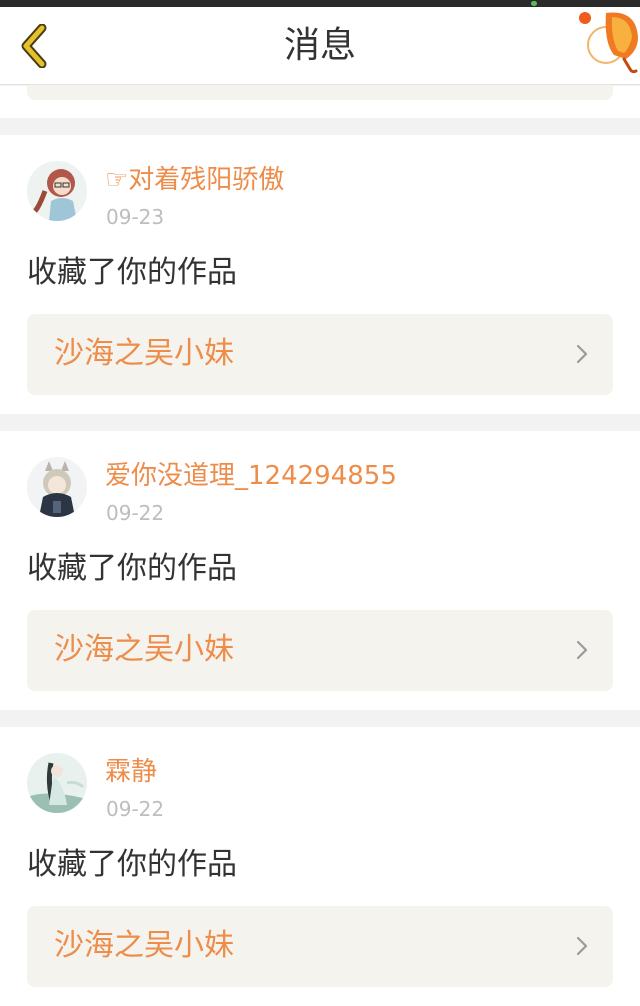  I want to click on page-title: 消息, so click(319, 45).